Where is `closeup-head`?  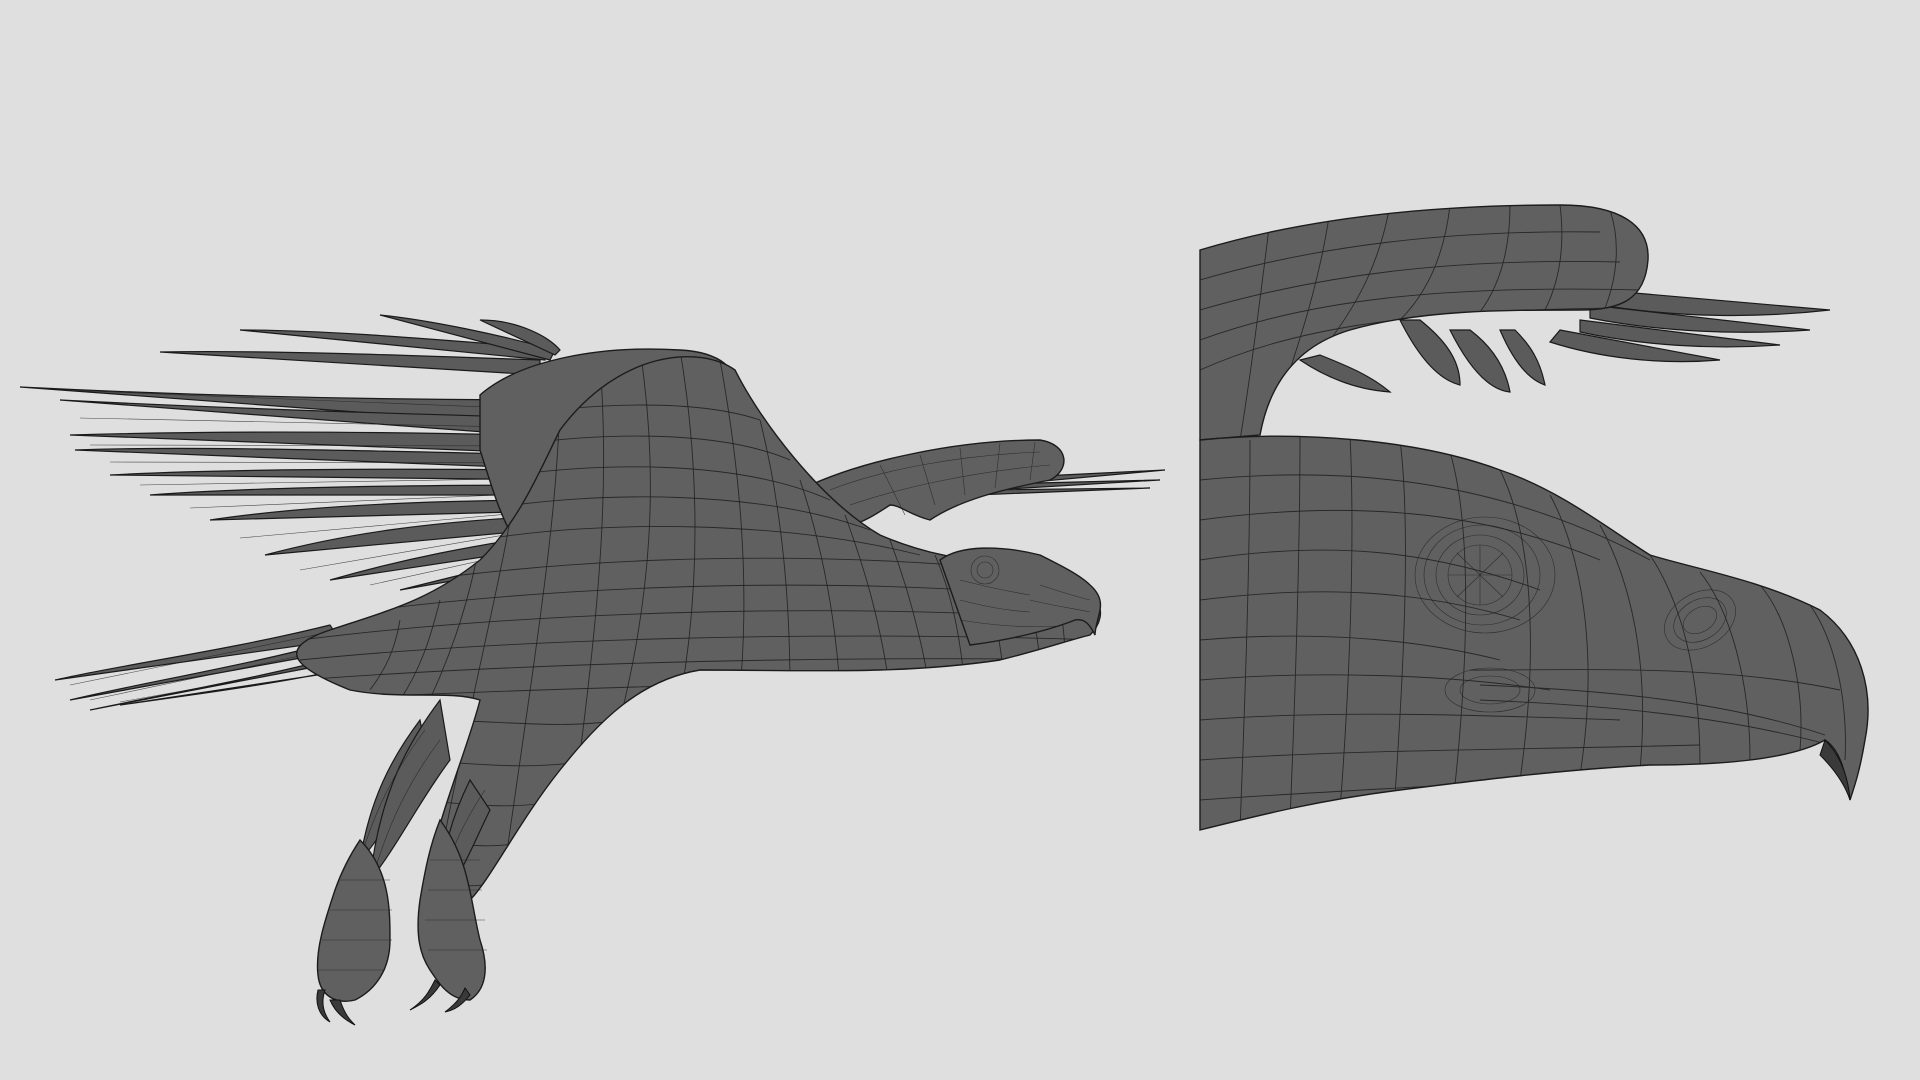
closeup-head is located at coordinates (1534, 633).